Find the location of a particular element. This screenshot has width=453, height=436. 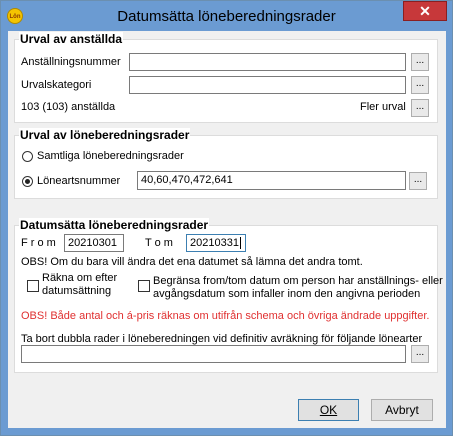

close-button: ✕ is located at coordinates (425, 11).